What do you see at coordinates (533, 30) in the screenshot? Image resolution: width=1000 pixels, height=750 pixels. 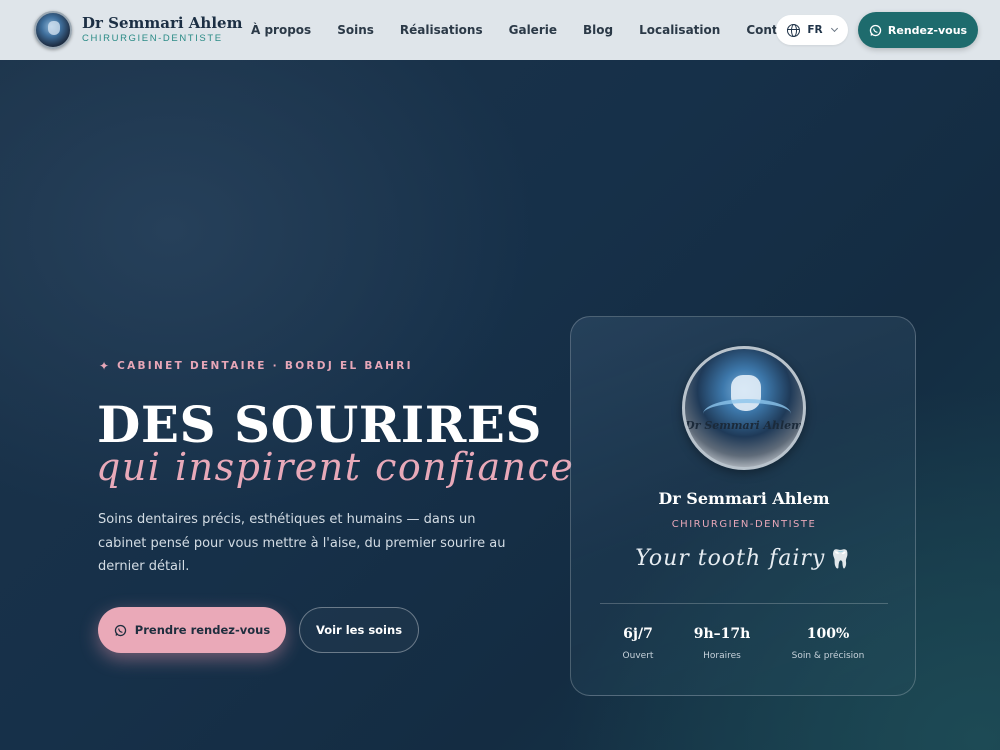 I see `nav-link-galerie: Galerie` at bounding box center [533, 30].